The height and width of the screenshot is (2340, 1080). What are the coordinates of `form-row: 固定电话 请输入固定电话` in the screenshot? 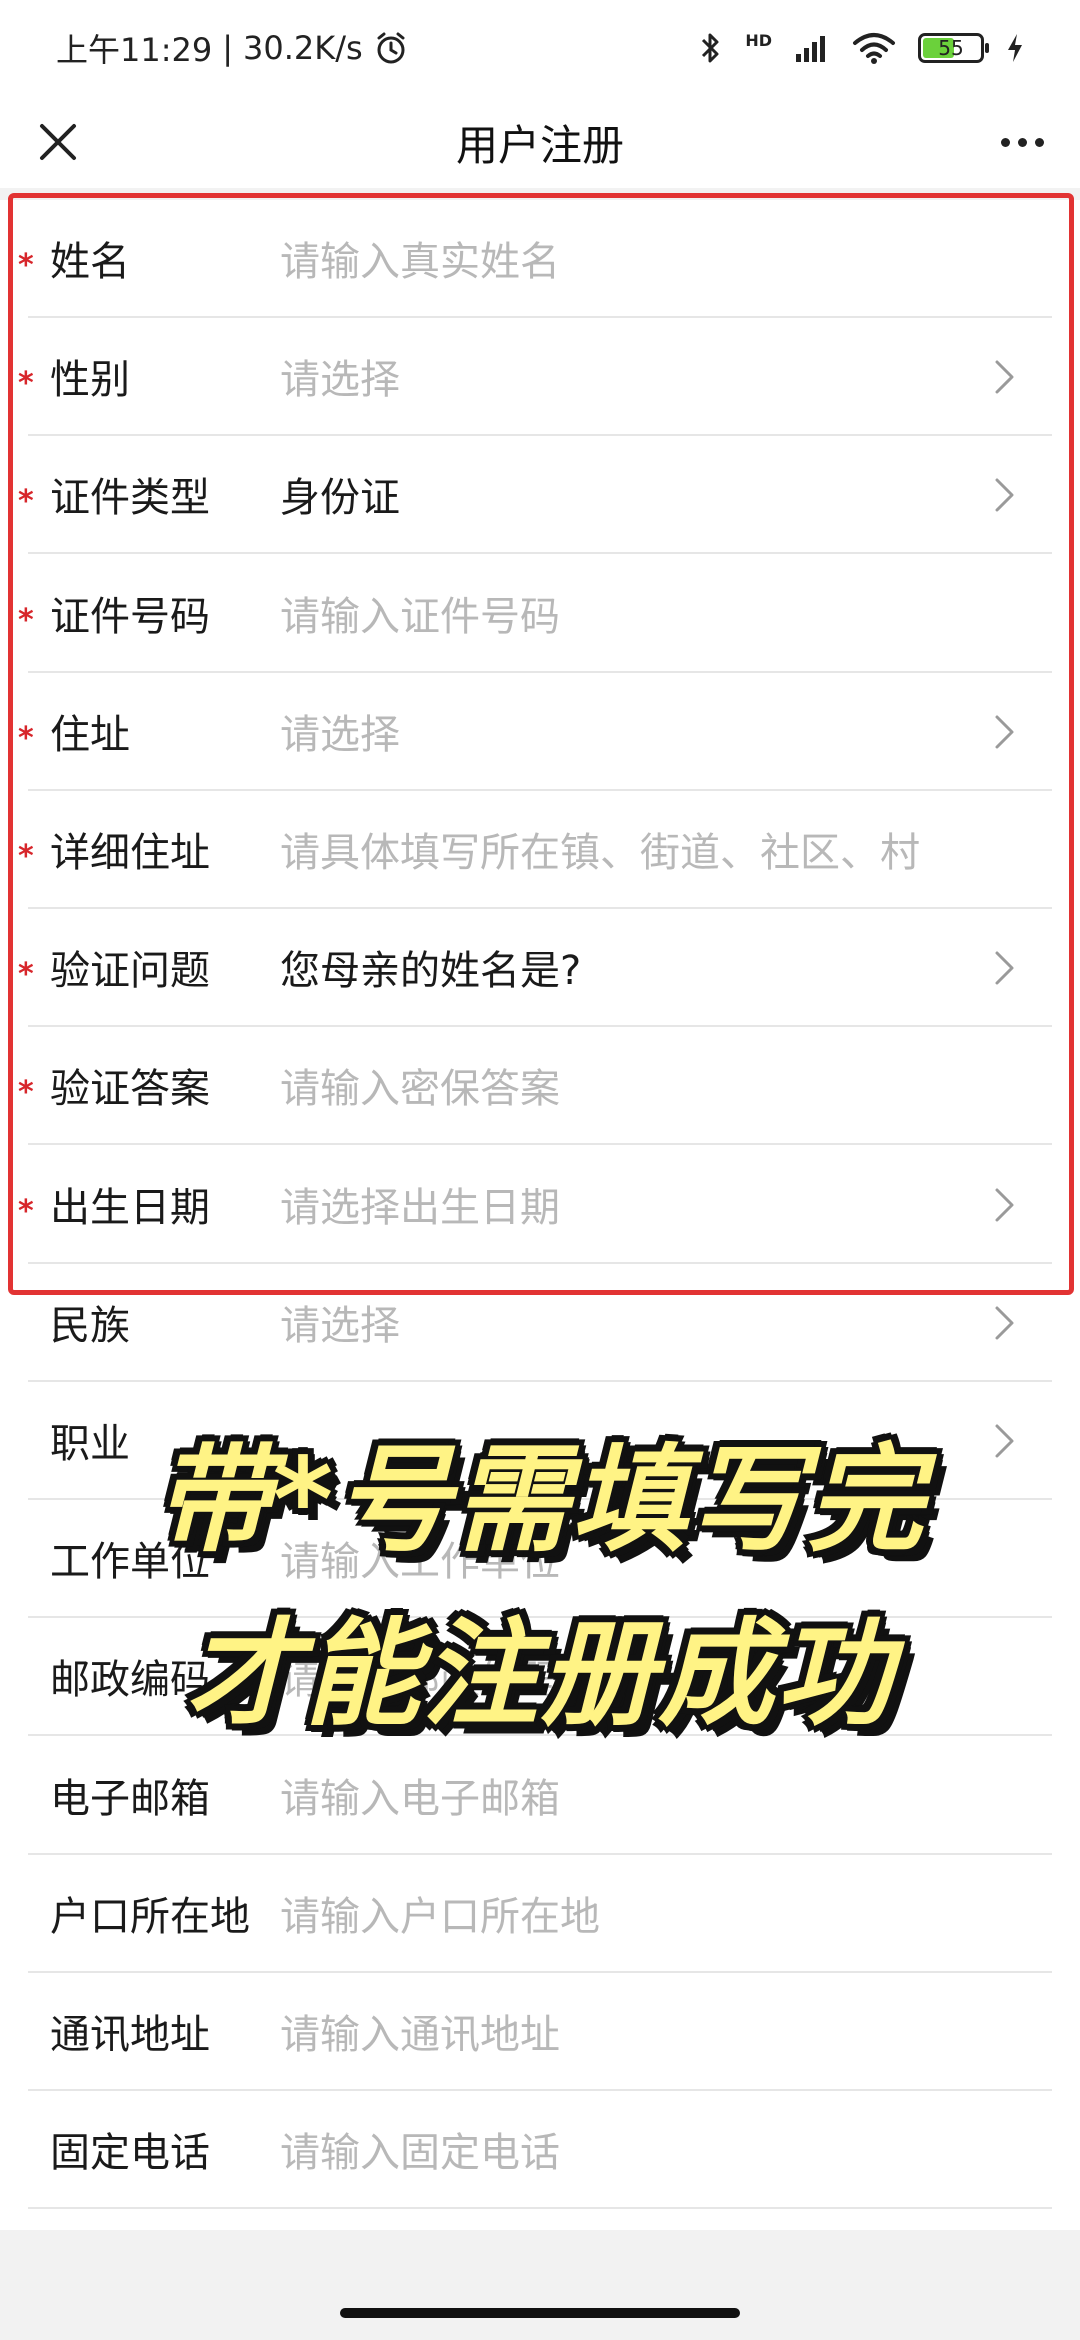 It's located at (540, 2150).